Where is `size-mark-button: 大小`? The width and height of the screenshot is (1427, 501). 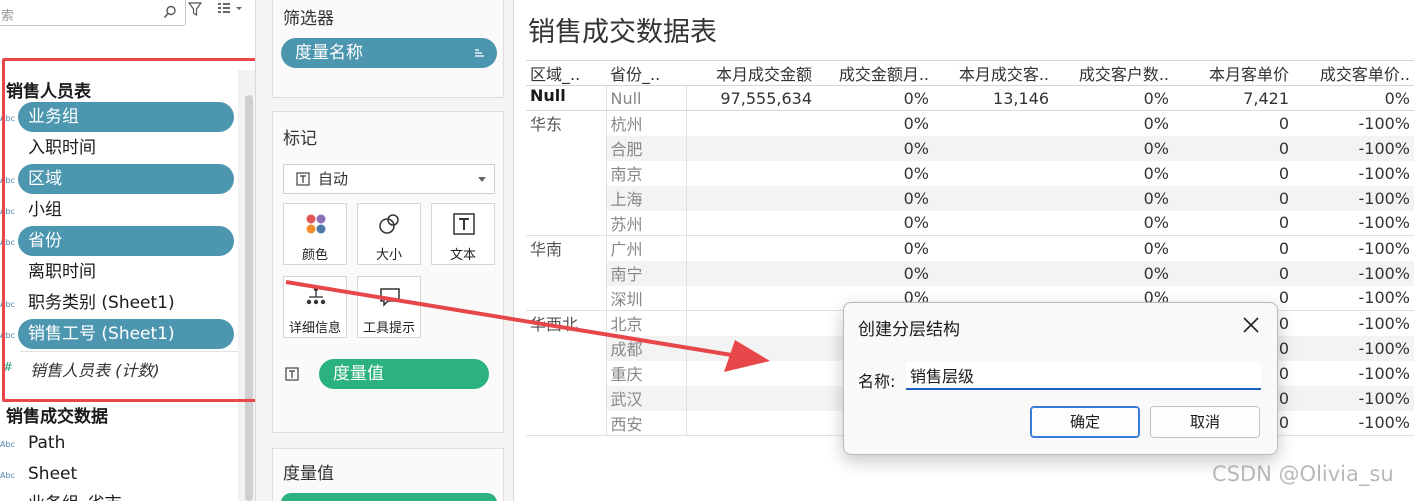 size-mark-button: 大小 is located at coordinates (389, 234).